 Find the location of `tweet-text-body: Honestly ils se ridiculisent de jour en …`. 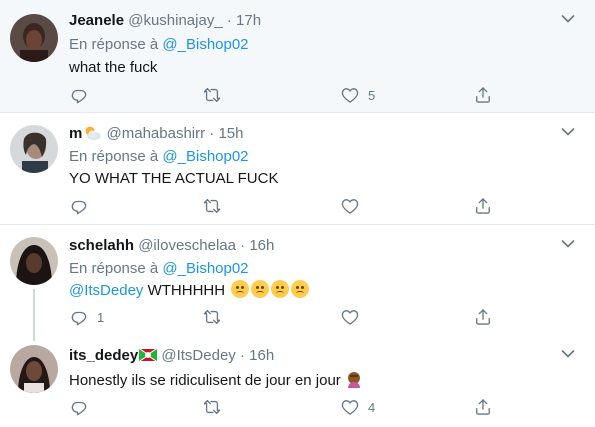

tweet-text-body: Honestly ils se ridiculisent de jour en … is located at coordinates (205, 380).